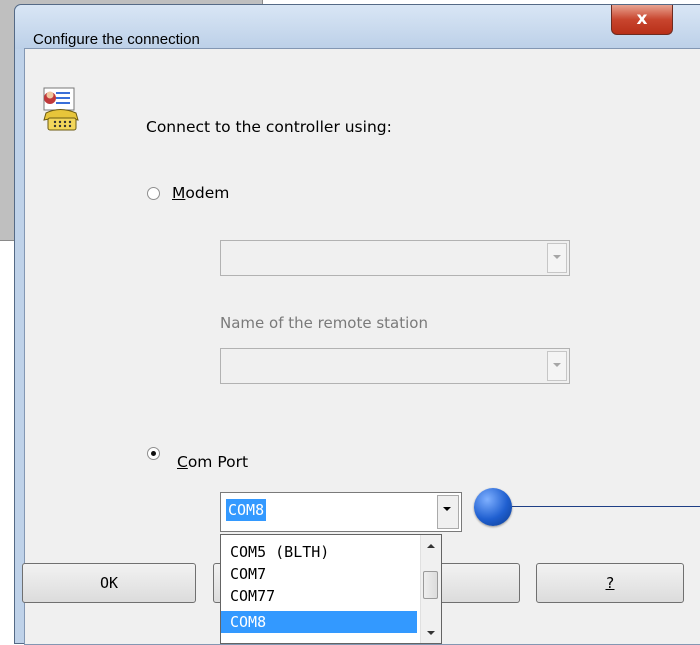 This screenshot has width=700, height=645. I want to click on dropdown-scrollbar, so click(430, 589).